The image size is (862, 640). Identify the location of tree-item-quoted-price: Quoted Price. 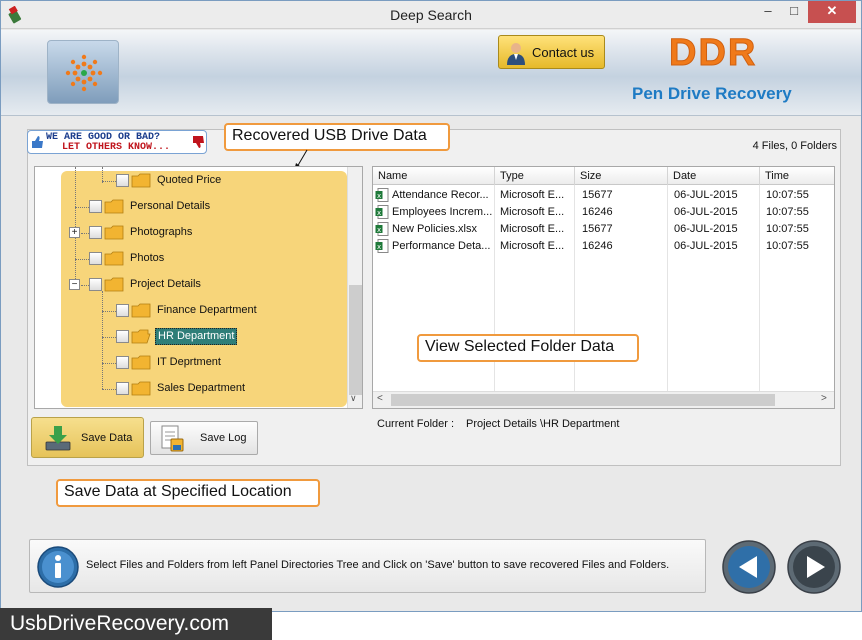
(190, 181).